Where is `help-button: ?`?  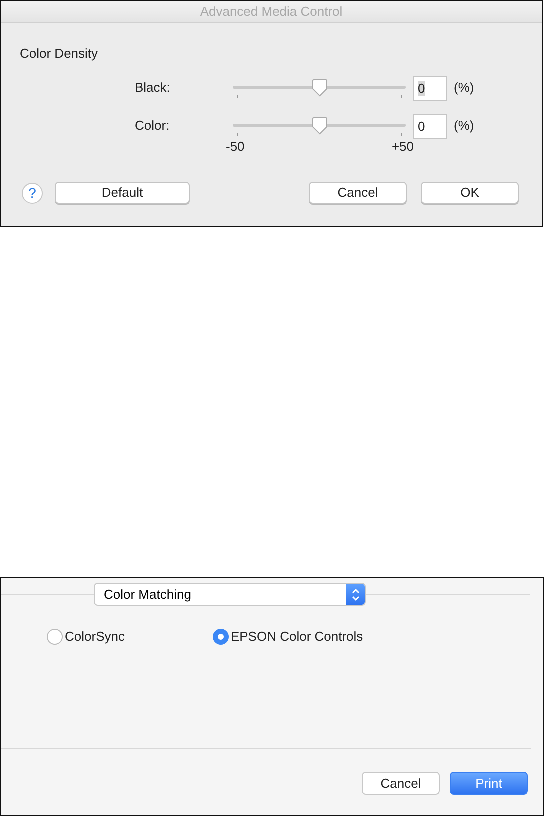
help-button: ? is located at coordinates (32, 193).